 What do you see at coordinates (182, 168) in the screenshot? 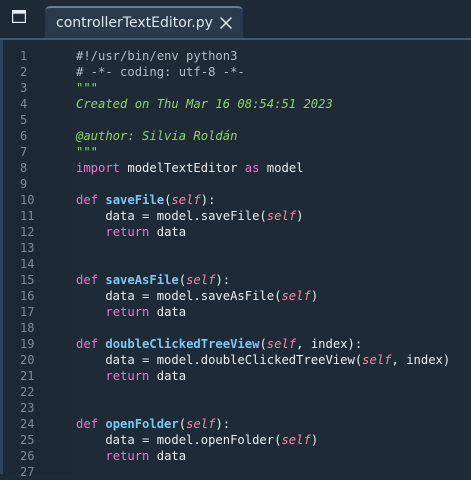
I see `code-token: modelTextEditor` at bounding box center [182, 168].